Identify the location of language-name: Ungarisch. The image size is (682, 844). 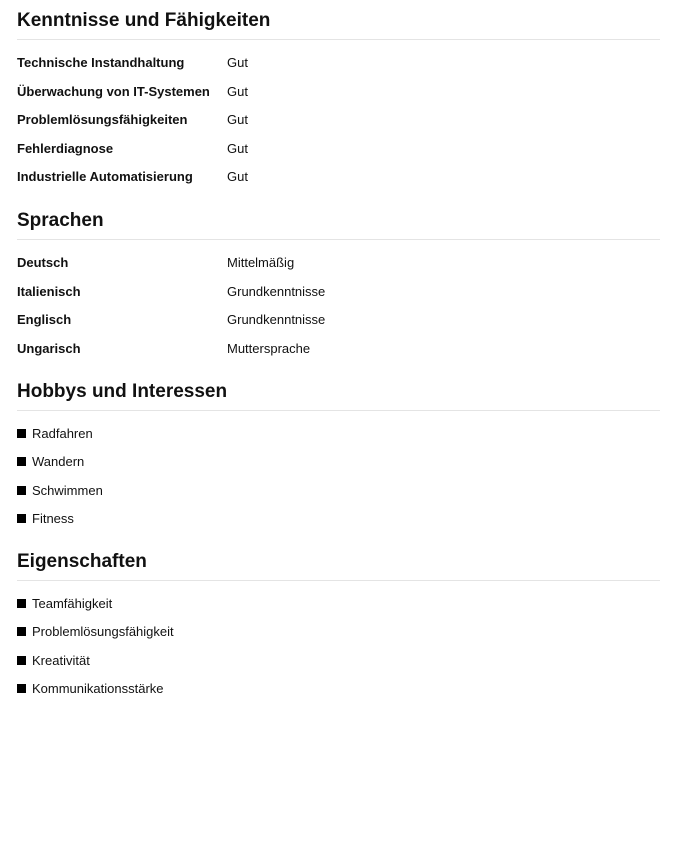
(49, 348).